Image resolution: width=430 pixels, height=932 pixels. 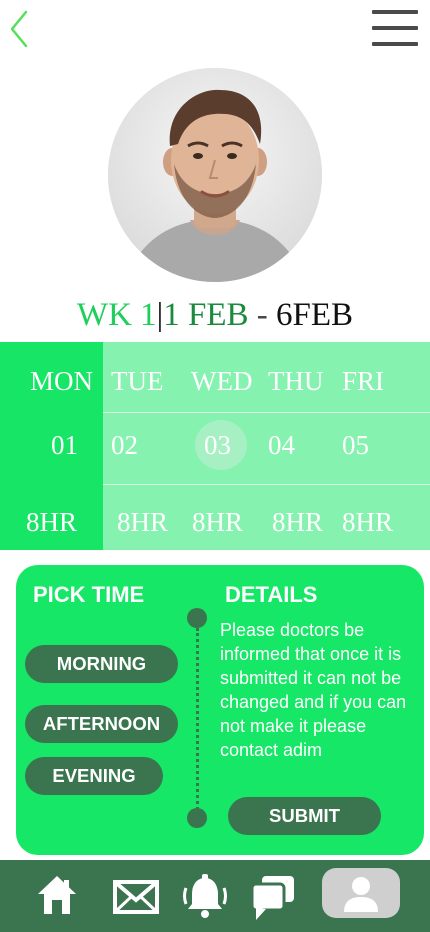 I want to click on nav-profile, so click(x=361, y=893).